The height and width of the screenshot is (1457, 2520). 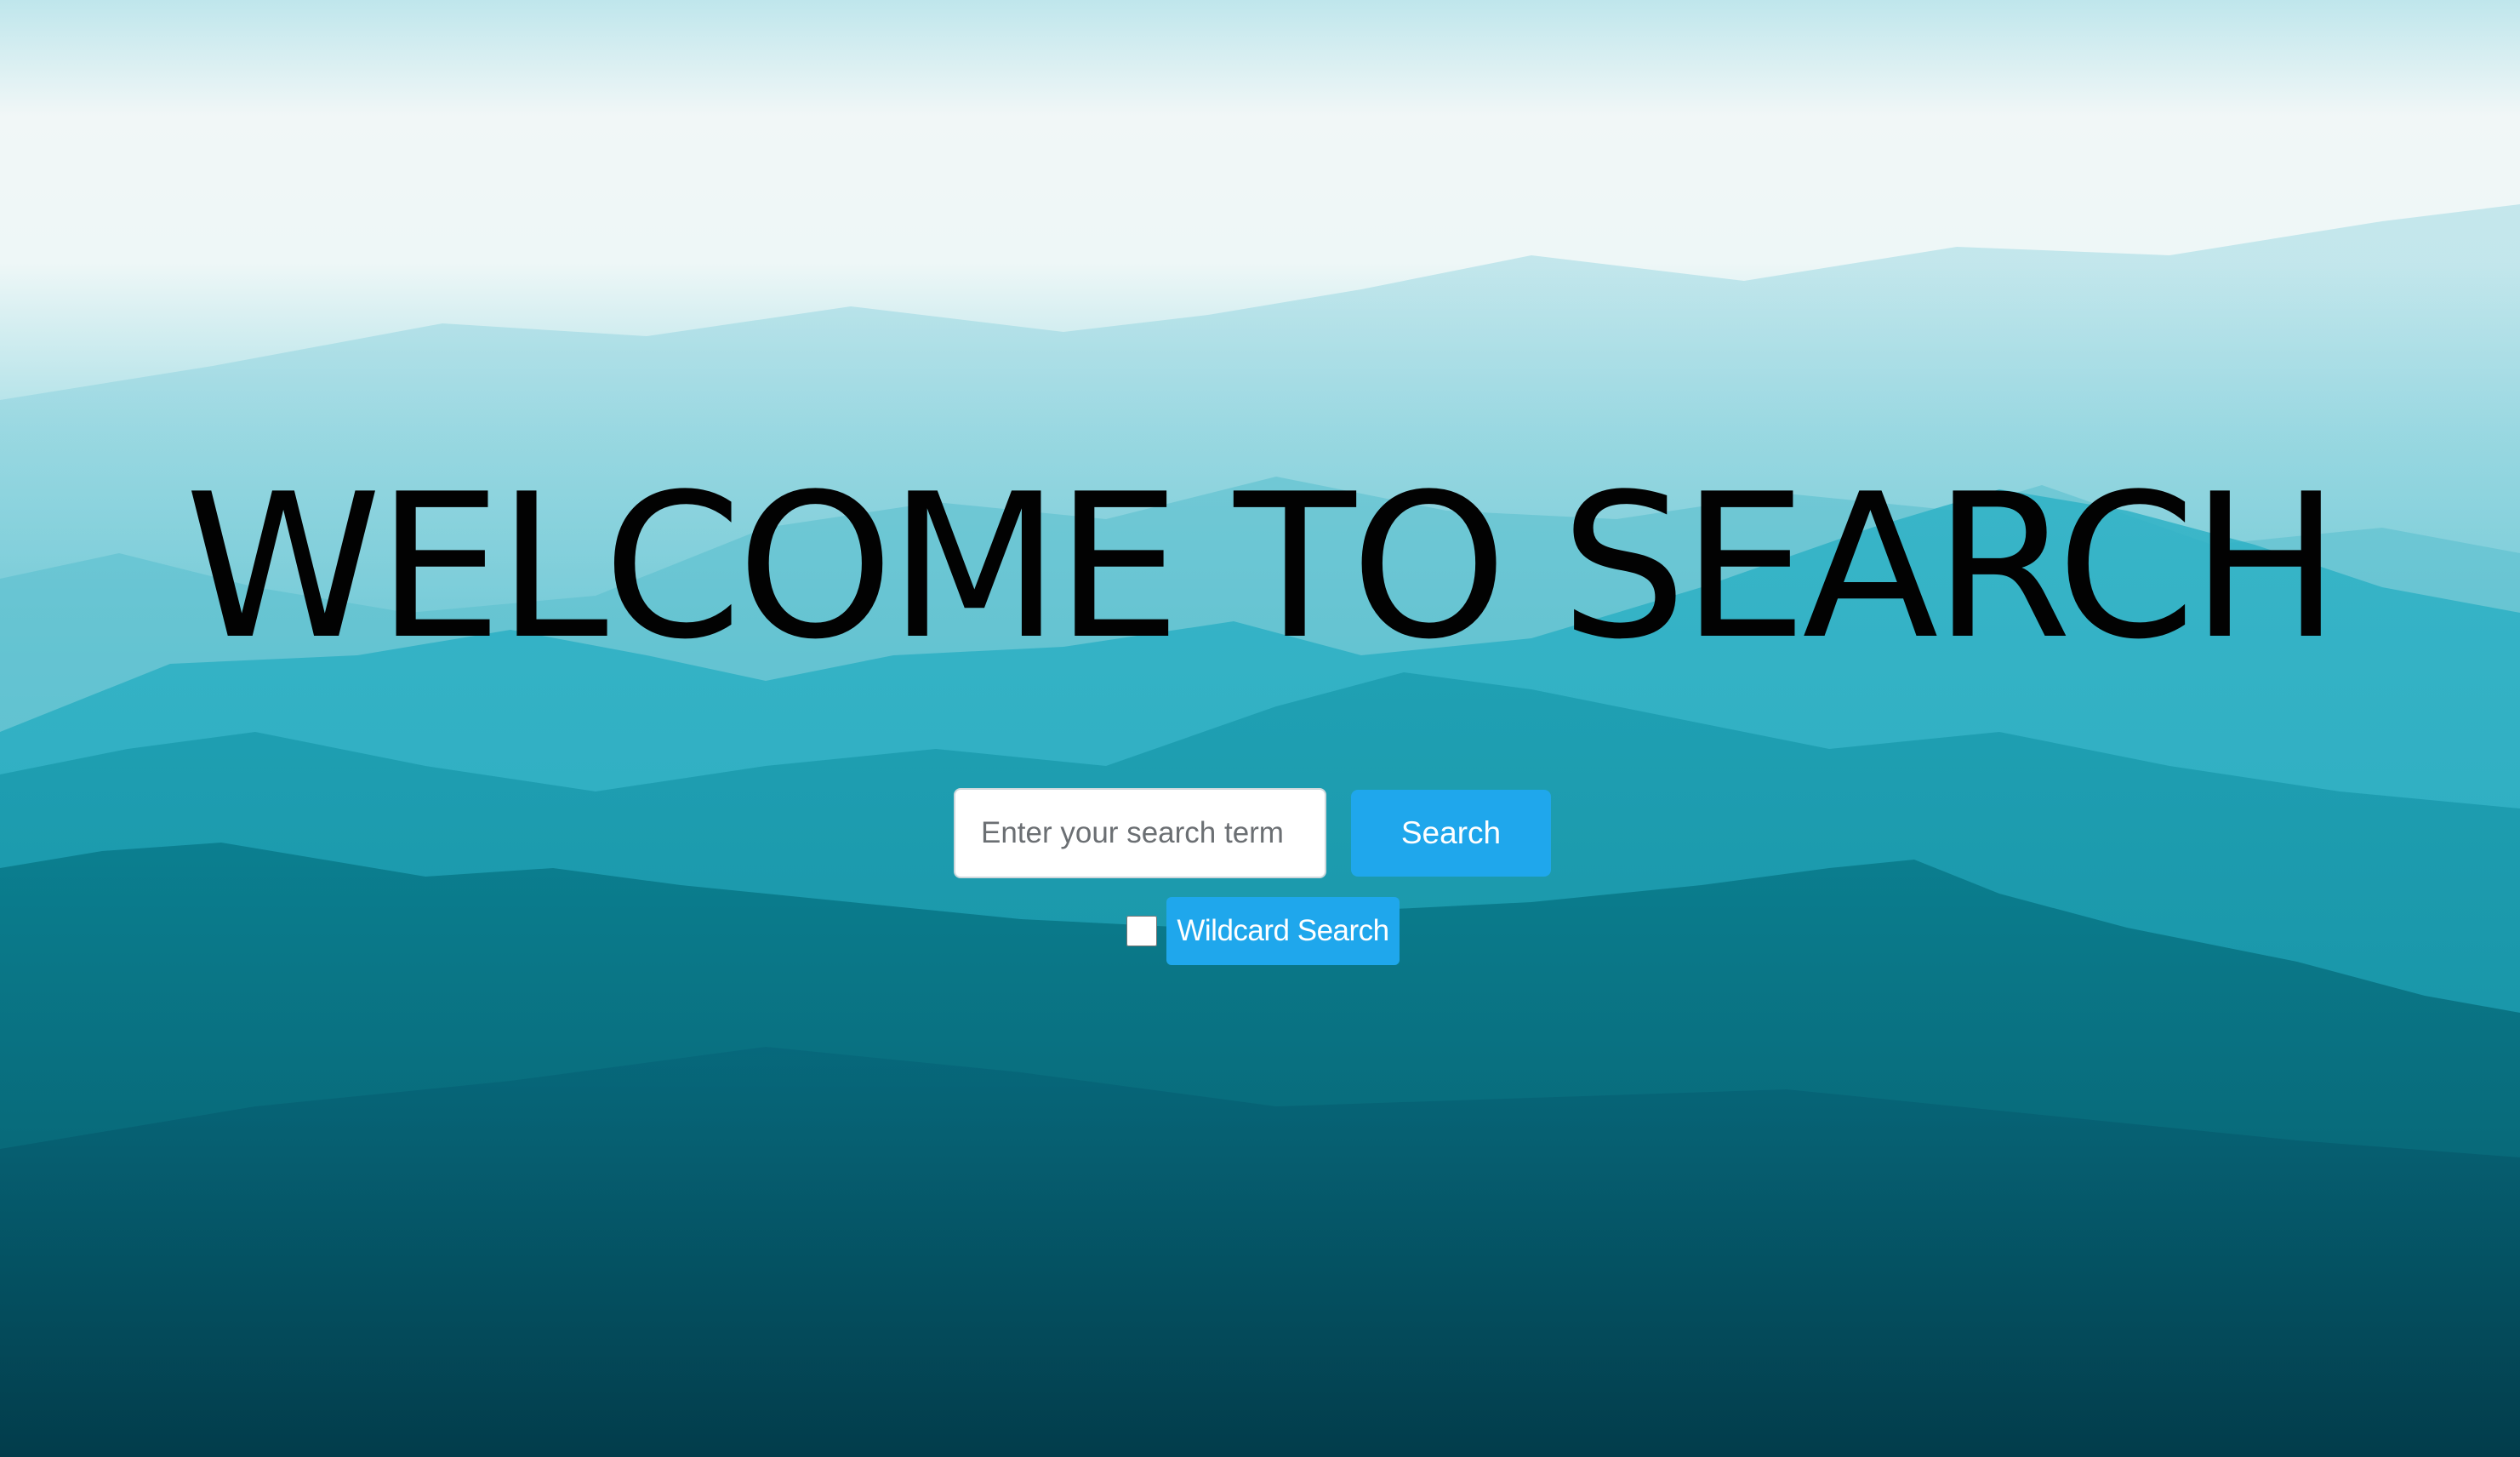 I want to click on page-title: WELCOME TO SEARCH, so click(x=1262, y=567).